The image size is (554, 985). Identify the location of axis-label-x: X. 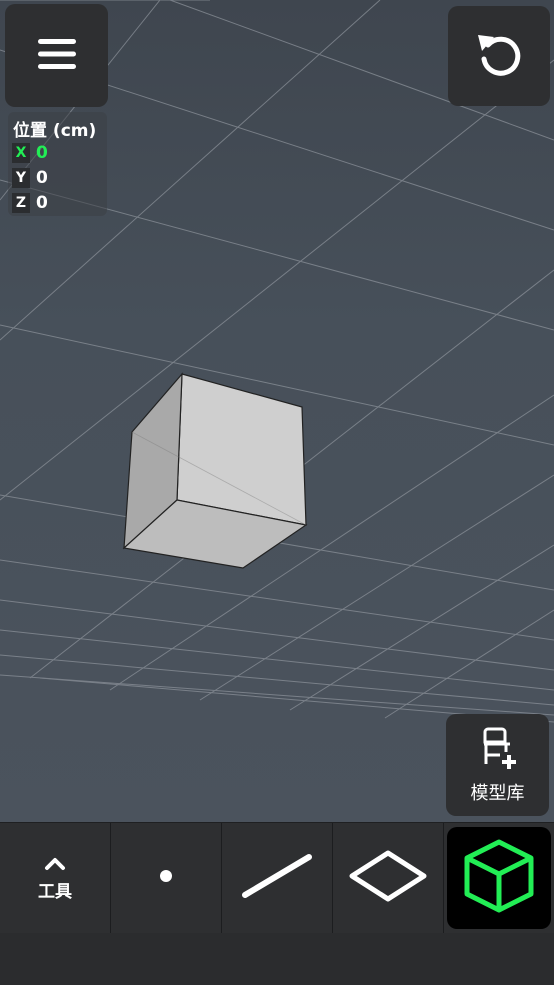
(21, 153).